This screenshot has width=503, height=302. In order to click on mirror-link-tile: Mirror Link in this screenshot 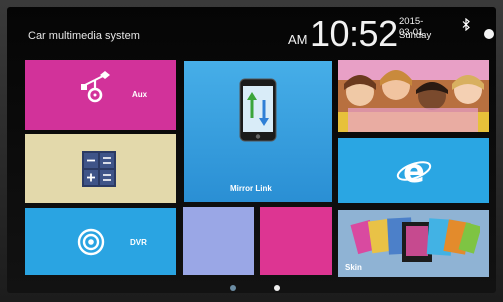, I will do `click(258, 131)`.